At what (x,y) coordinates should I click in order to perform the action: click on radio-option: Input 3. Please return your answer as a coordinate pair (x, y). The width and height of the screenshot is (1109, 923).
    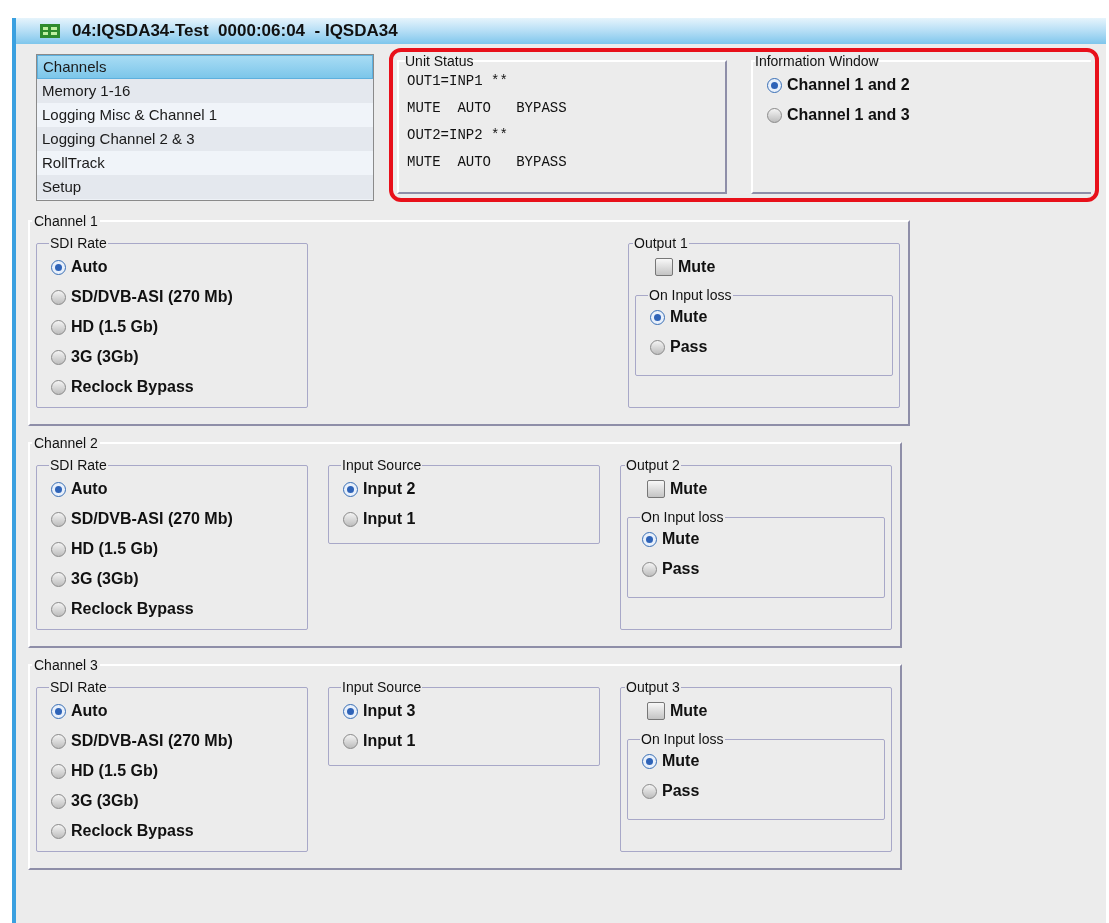
    Looking at the image, I should click on (471, 711).